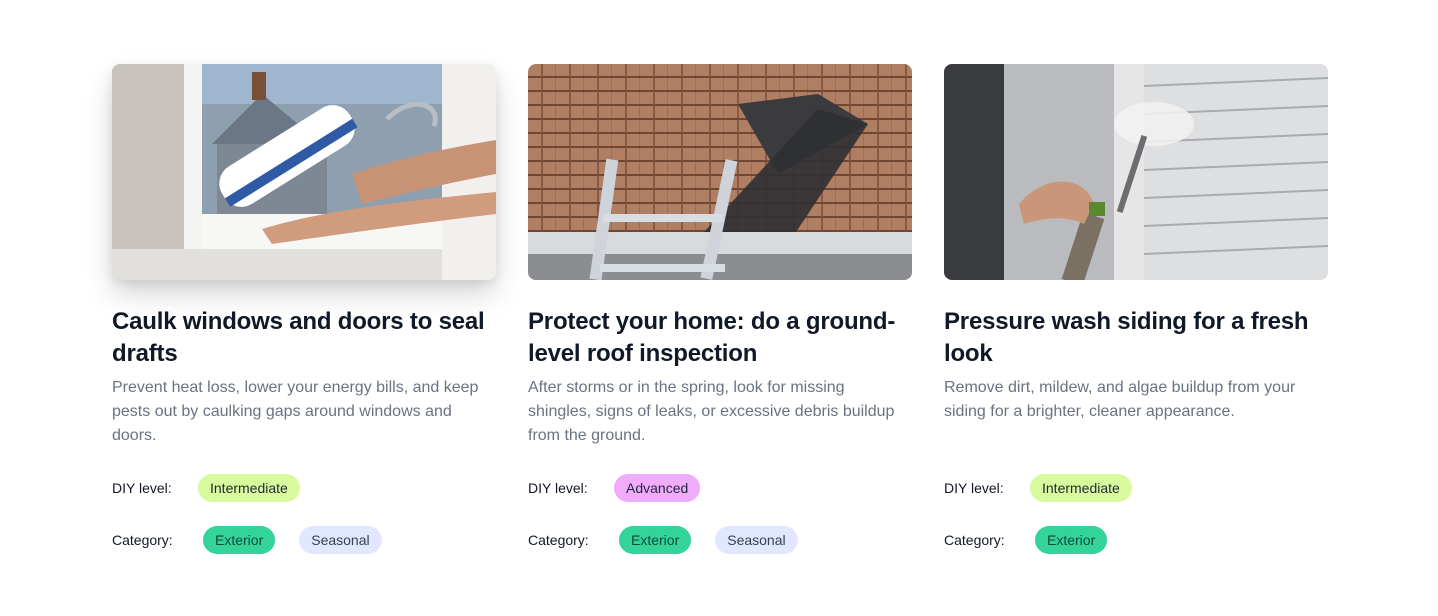  What do you see at coordinates (657, 488) in the screenshot?
I see `diy-level-badge: Advanced` at bounding box center [657, 488].